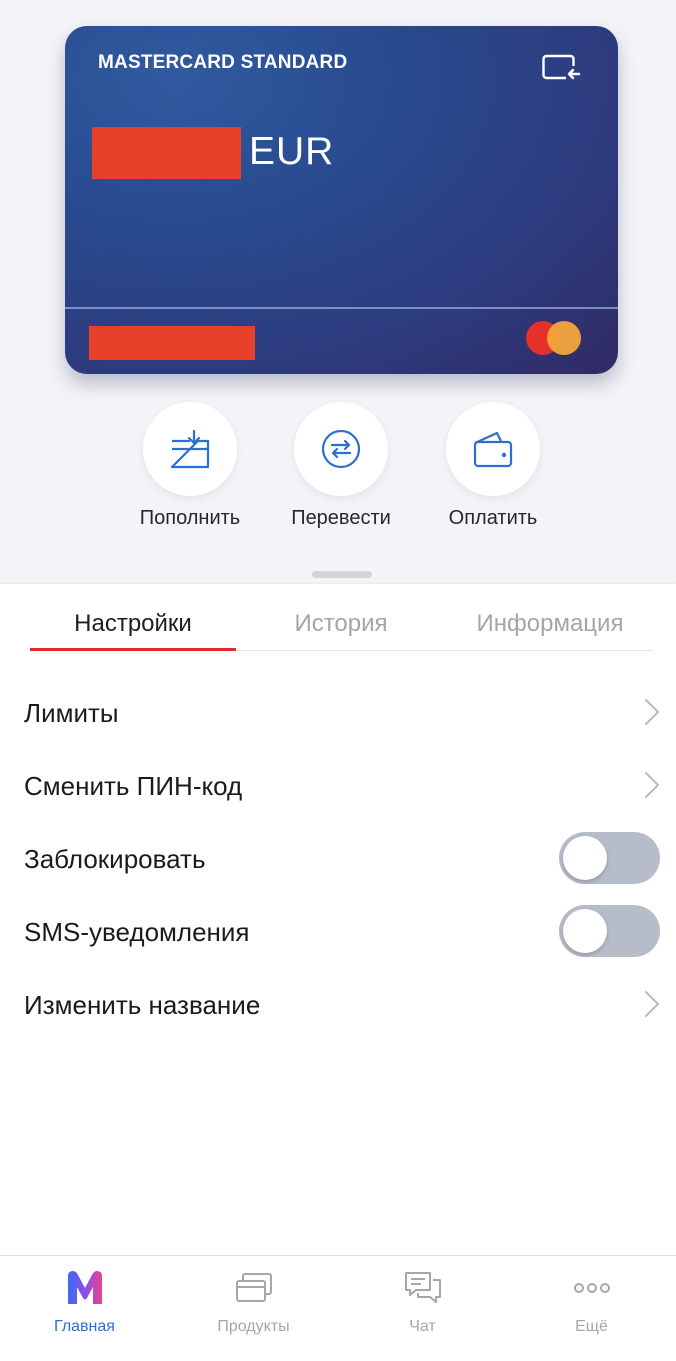 The width and height of the screenshot is (676, 1361). Describe the element at coordinates (422, 1308) in the screenshot. I see `tabbar-chat: Чат` at that location.